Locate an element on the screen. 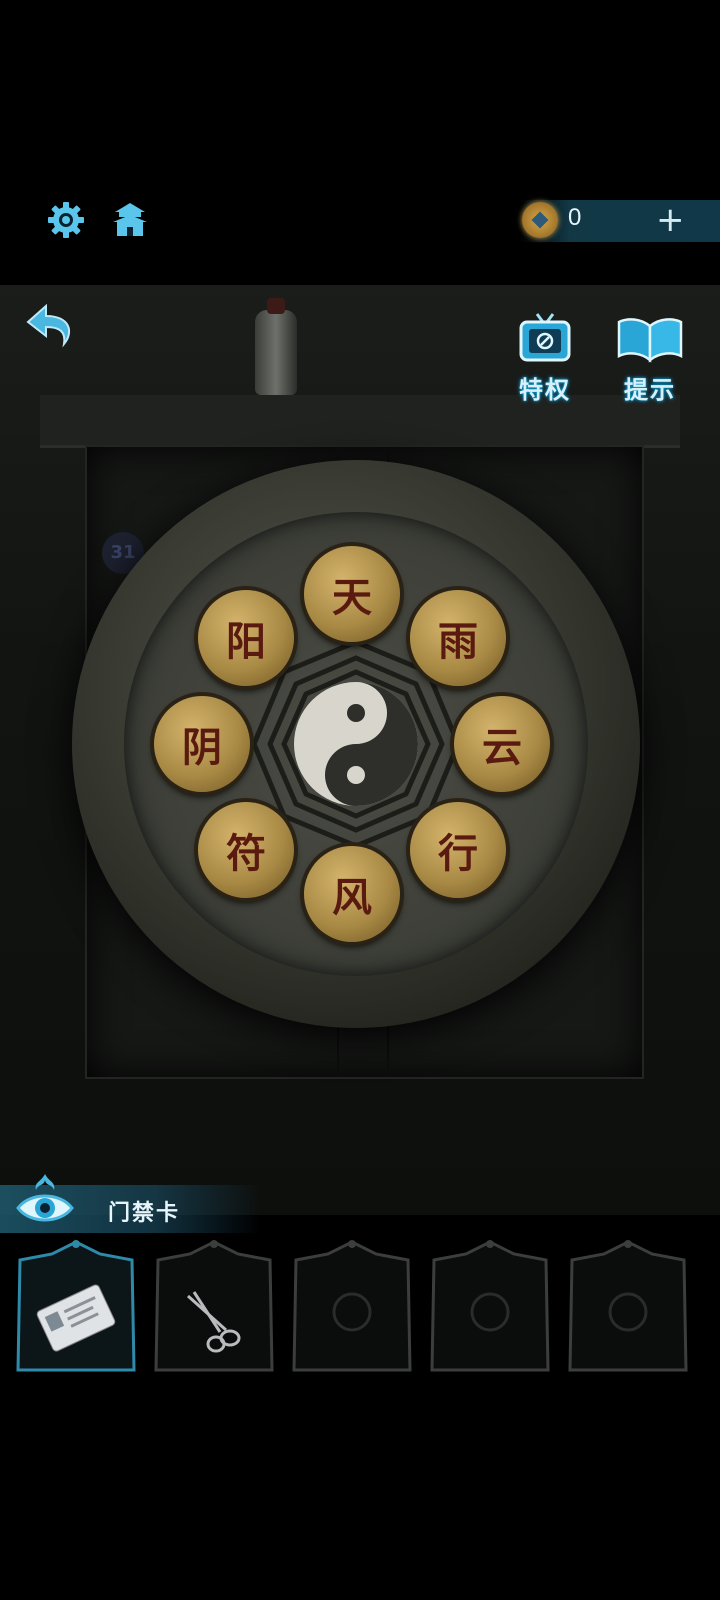 Image resolution: width=720 pixels, height=1600 pixels. settings-gear-icon is located at coordinates (66, 220).